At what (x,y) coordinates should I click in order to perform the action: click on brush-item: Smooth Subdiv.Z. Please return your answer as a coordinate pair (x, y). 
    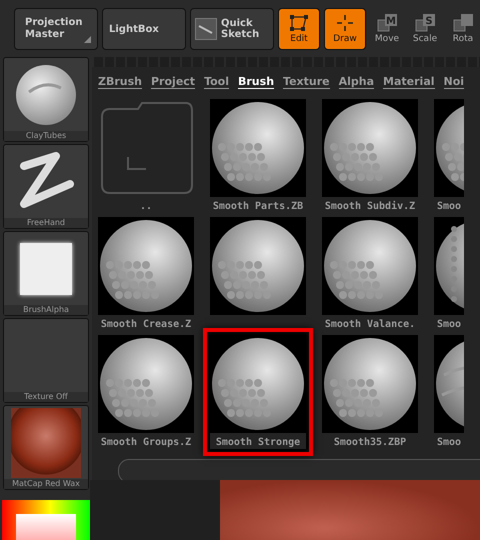
    Looking at the image, I should click on (370, 156).